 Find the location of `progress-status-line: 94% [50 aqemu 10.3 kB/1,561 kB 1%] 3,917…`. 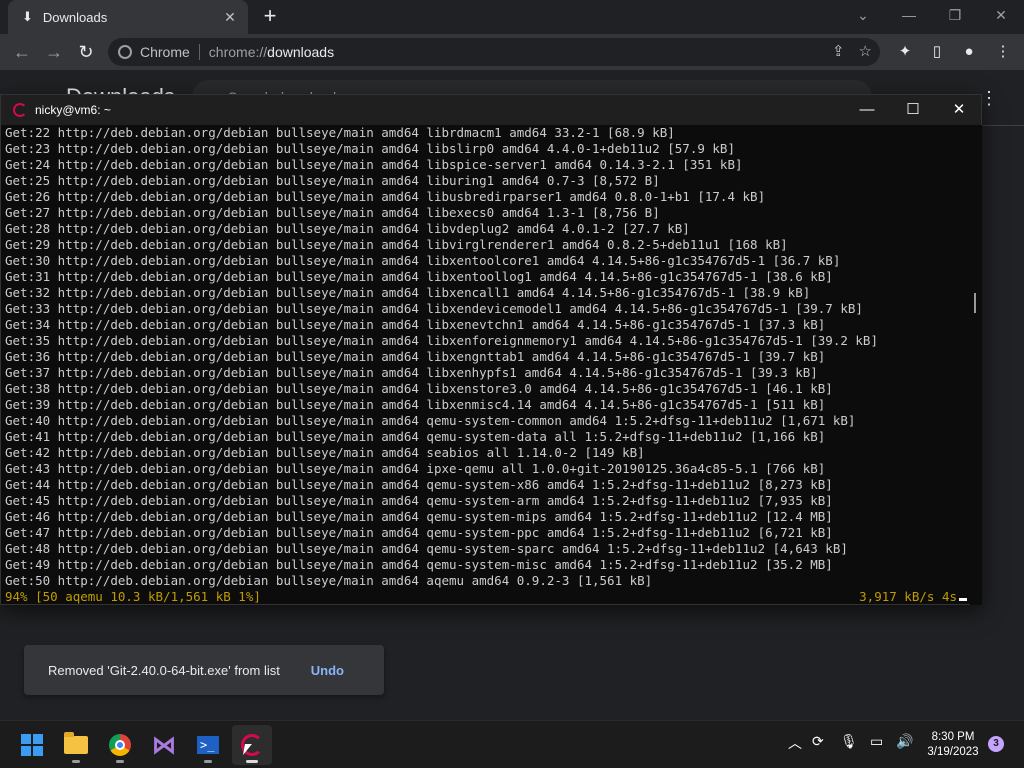

progress-status-line: 94% [50 aqemu 10.3 kB/1,561 kB 1%] 3,917… is located at coordinates (486, 597).